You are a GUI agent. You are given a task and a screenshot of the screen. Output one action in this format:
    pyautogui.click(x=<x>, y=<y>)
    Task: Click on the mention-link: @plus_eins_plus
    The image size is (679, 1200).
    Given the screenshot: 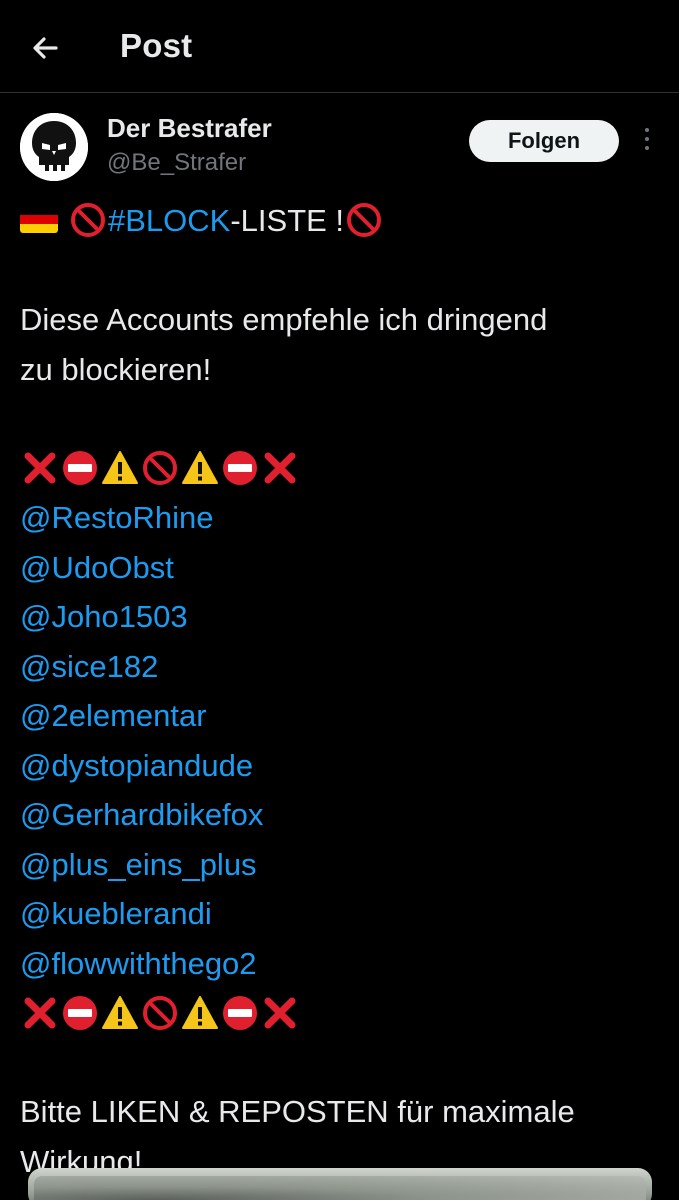 What is the action you would take?
    pyautogui.click(x=340, y=865)
    